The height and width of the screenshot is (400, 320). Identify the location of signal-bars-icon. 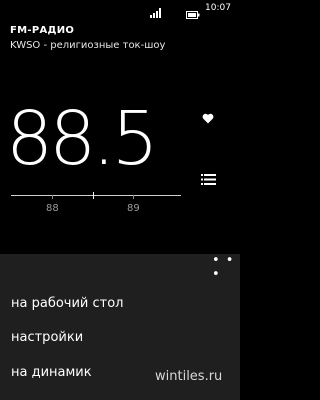
(157, 12).